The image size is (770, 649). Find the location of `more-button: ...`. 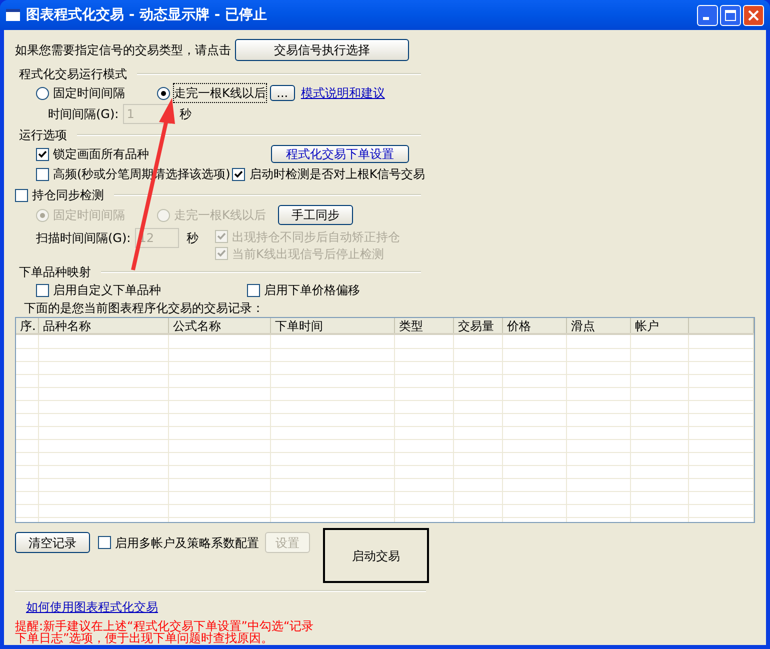

more-button: ... is located at coordinates (282, 93).